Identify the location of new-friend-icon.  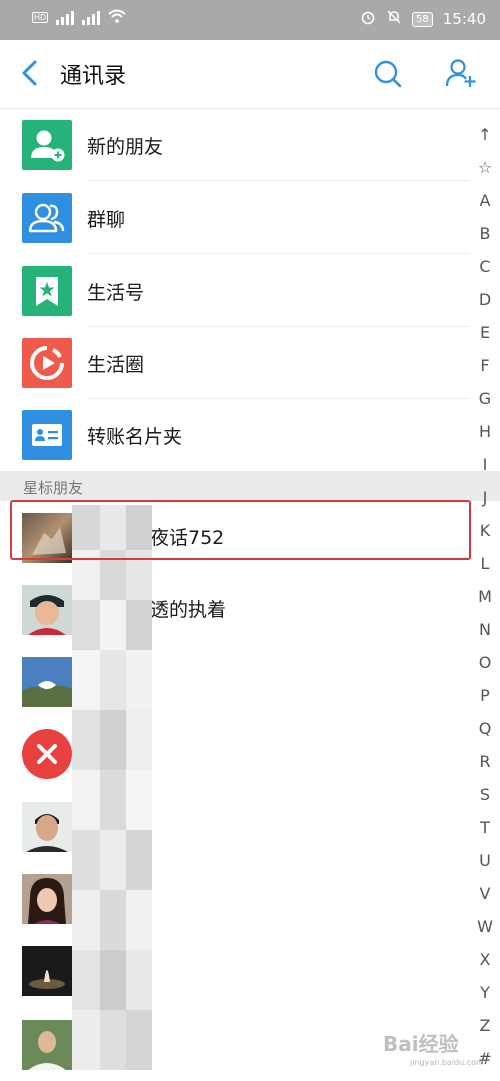
(47, 145).